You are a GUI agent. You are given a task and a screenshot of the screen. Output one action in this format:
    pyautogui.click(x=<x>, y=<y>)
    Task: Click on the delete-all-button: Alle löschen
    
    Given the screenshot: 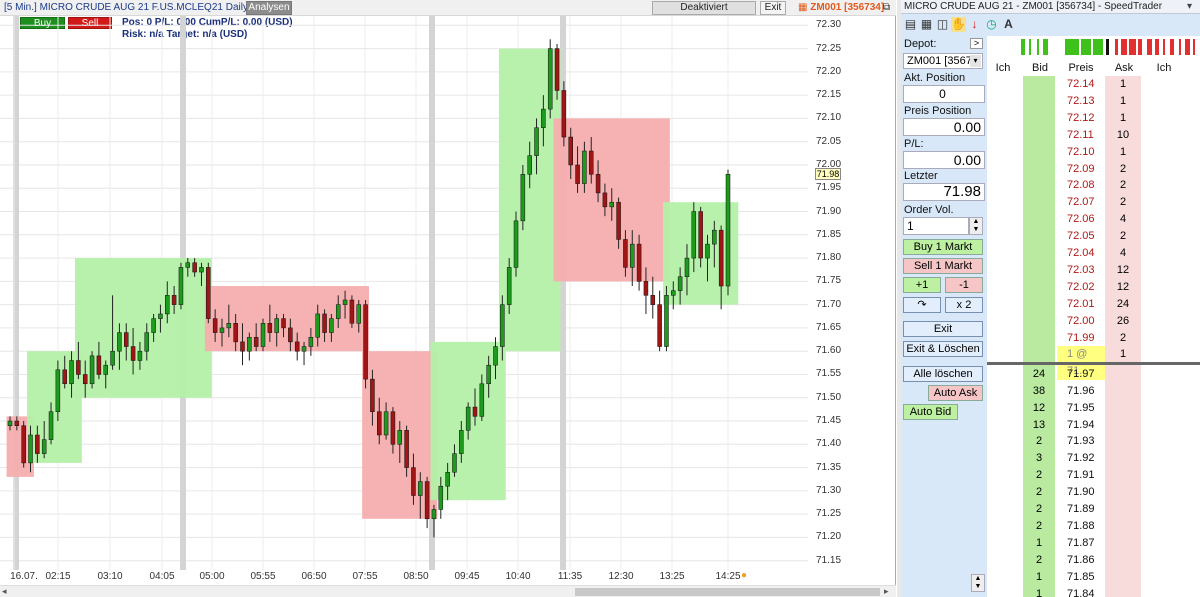 What is the action you would take?
    pyautogui.click(x=943, y=374)
    